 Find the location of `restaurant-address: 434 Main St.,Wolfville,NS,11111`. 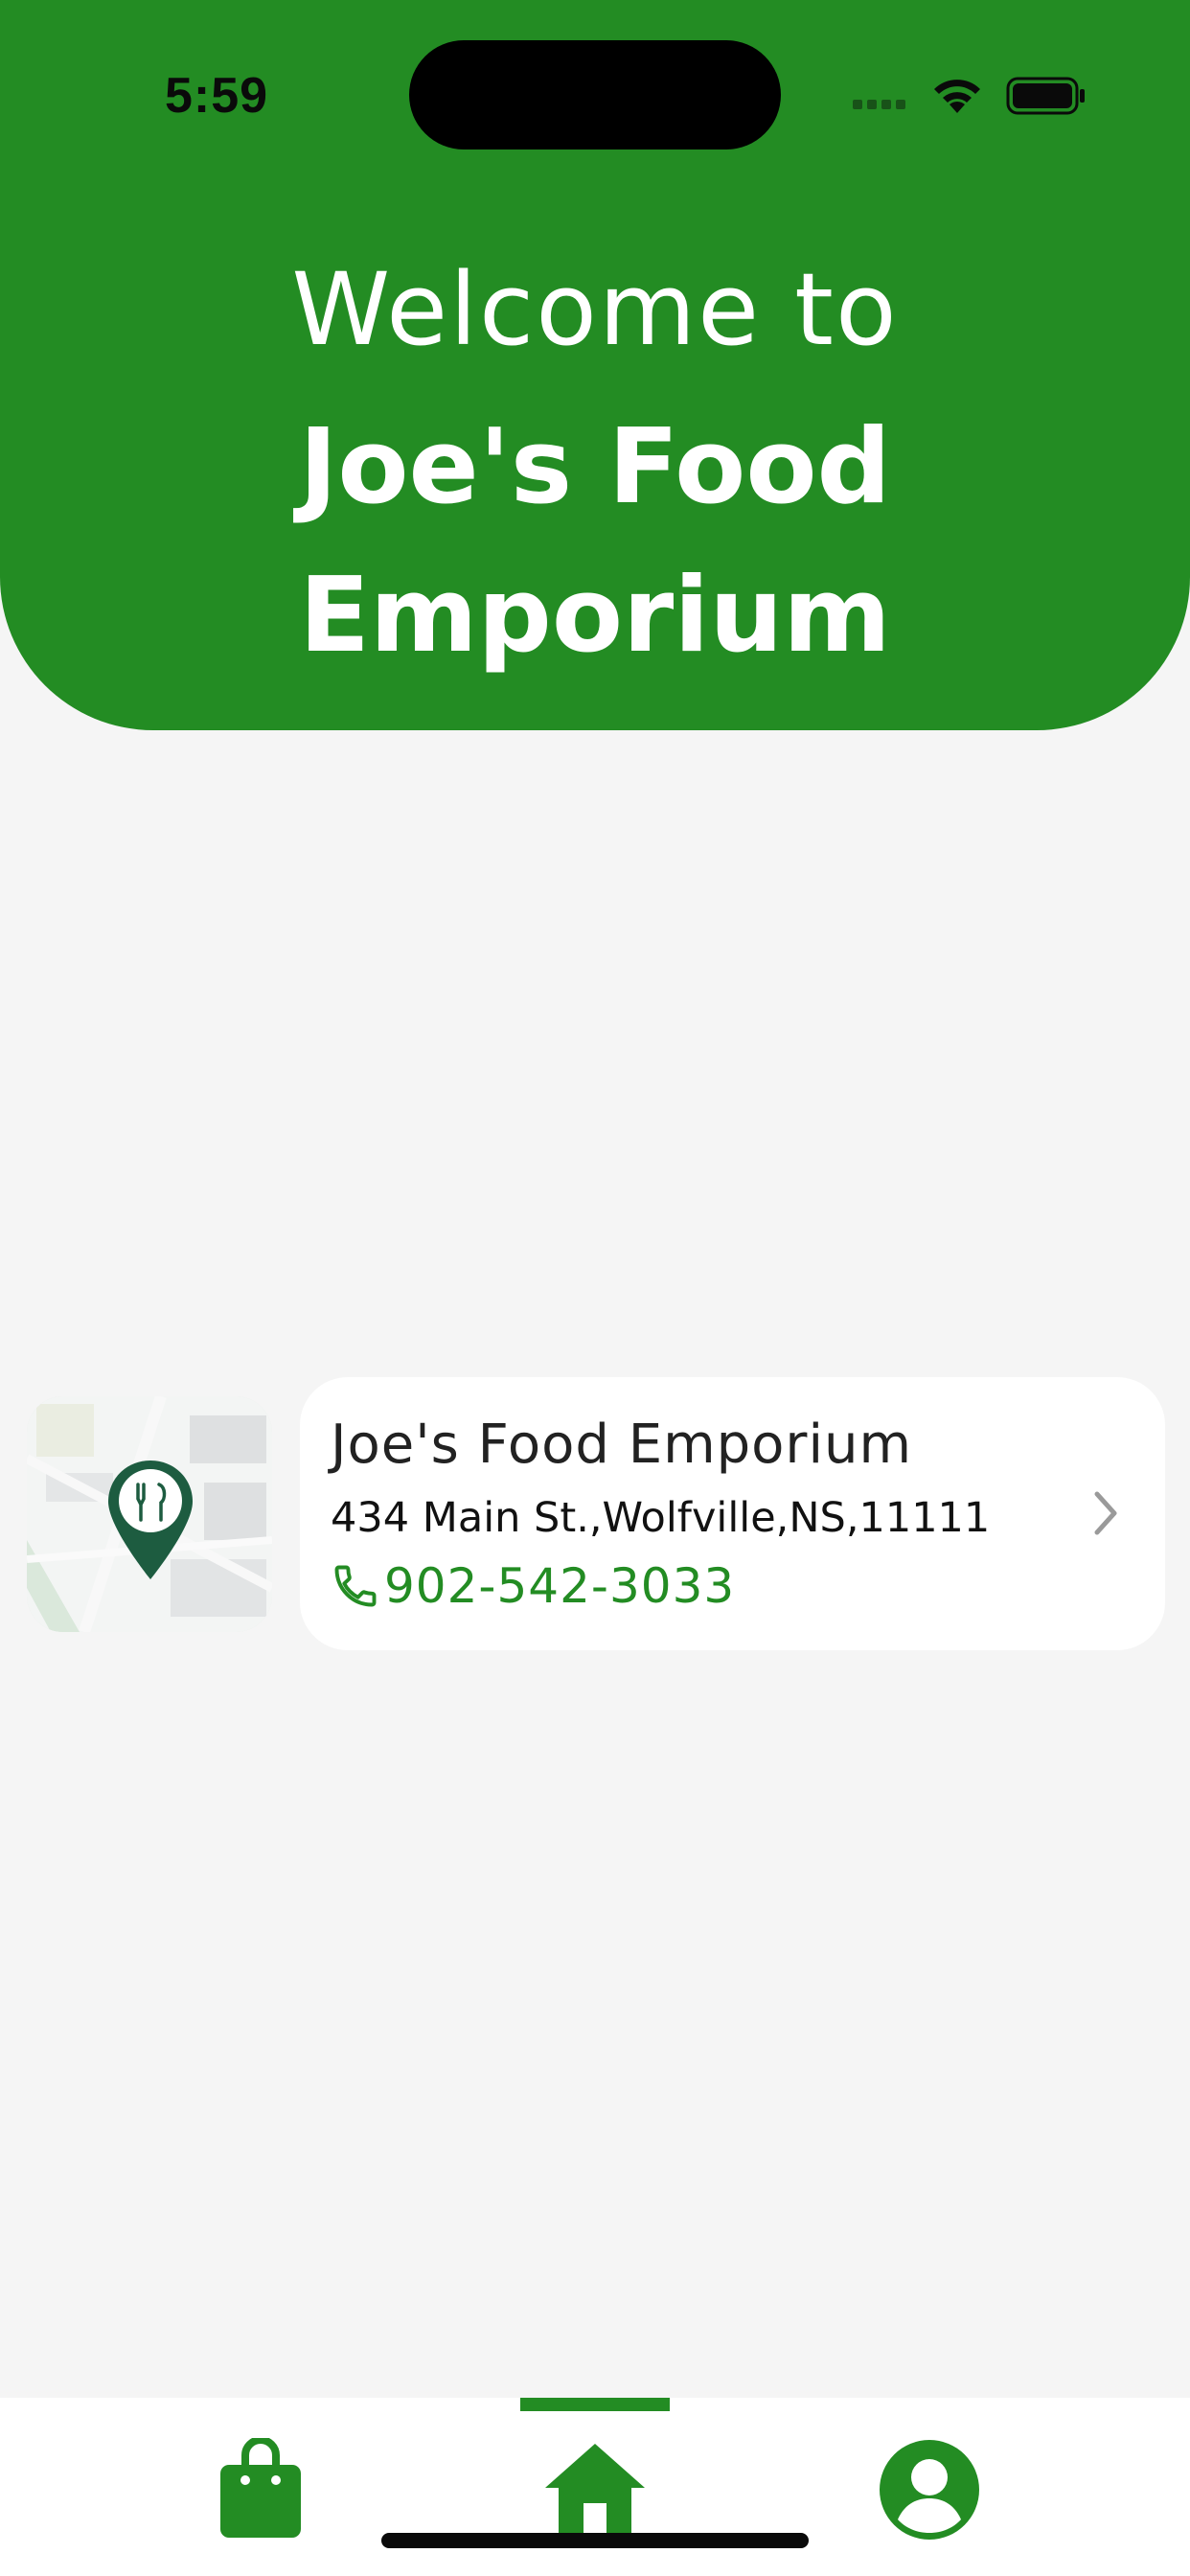

restaurant-address: 434 Main St.,Wolfville,NS,11111 is located at coordinates (661, 1518).